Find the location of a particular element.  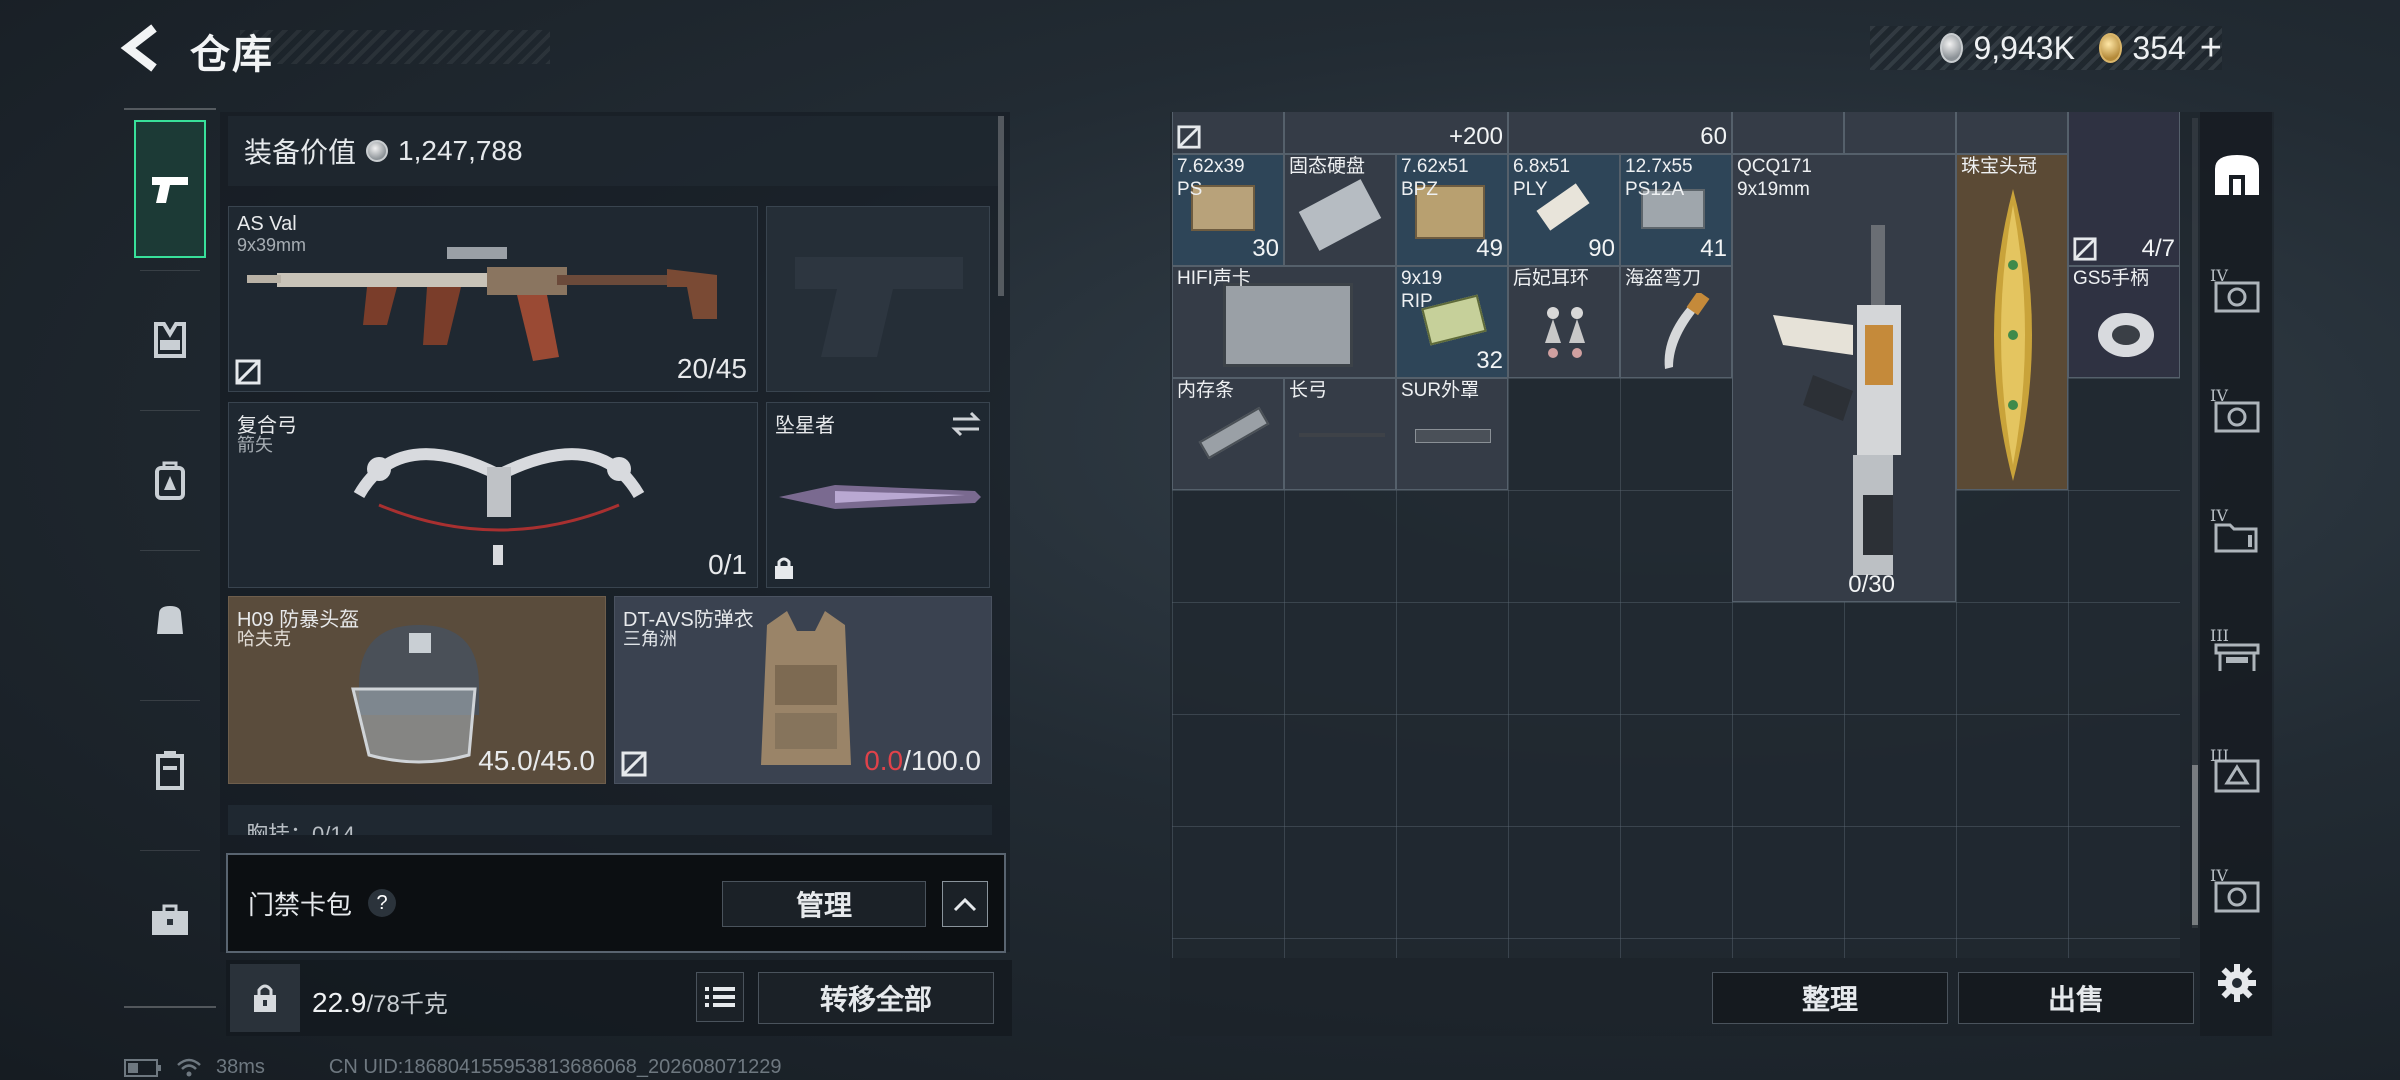

keycard-help-button: ? is located at coordinates (382, 903).